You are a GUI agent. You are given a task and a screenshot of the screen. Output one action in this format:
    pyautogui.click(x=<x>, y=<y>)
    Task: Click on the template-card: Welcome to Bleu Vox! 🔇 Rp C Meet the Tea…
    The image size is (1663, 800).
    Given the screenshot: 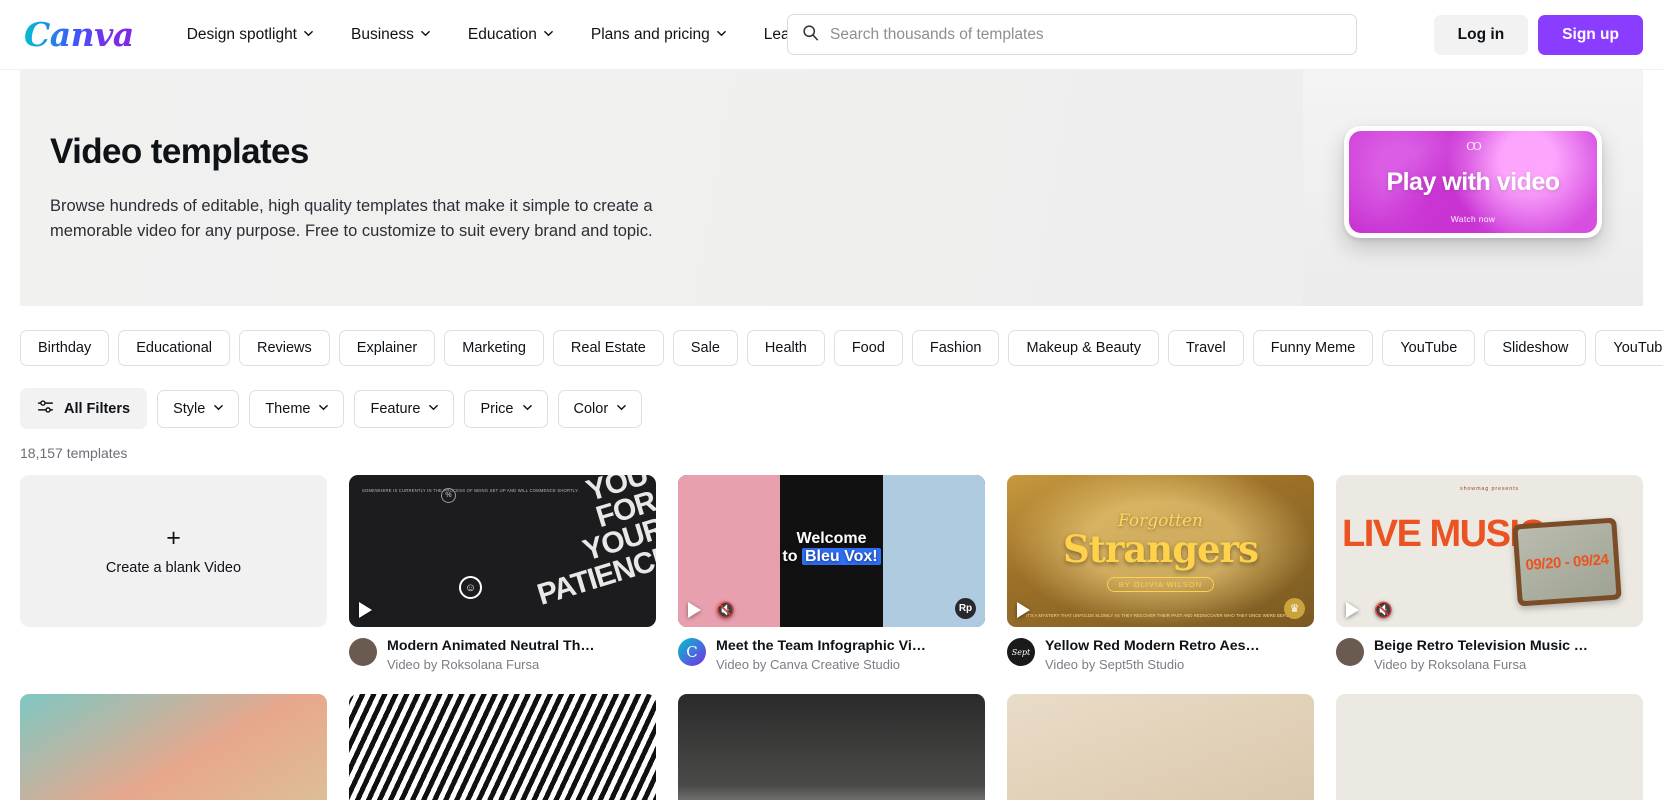 What is the action you would take?
    pyautogui.click(x=831, y=573)
    